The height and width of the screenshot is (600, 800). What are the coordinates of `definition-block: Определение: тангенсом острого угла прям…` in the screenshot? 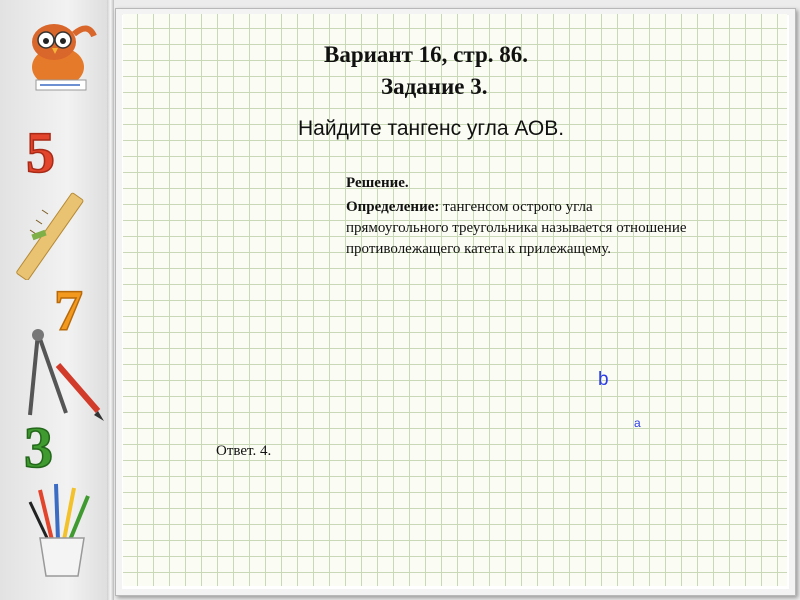 It's located at (573, 228).